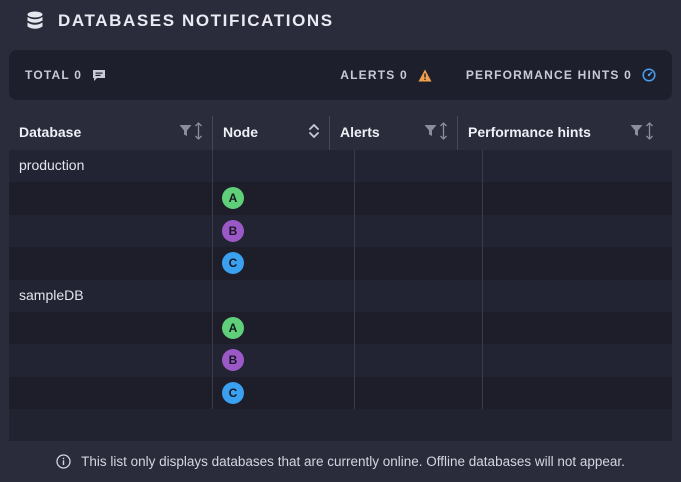 The image size is (681, 482). What do you see at coordinates (425, 75) in the screenshot?
I see `warning-icon` at bounding box center [425, 75].